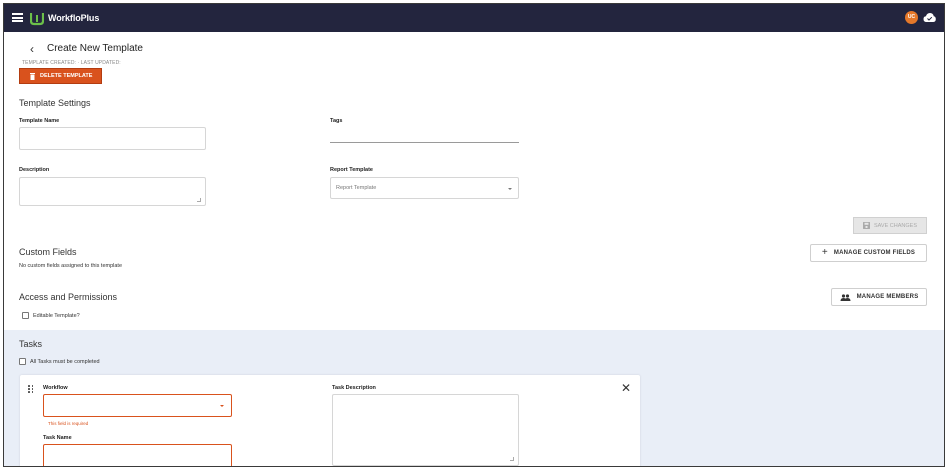  I want to click on template-meta: TEMPLATE CREATED: · LAST UPDATED:, so click(71, 63).